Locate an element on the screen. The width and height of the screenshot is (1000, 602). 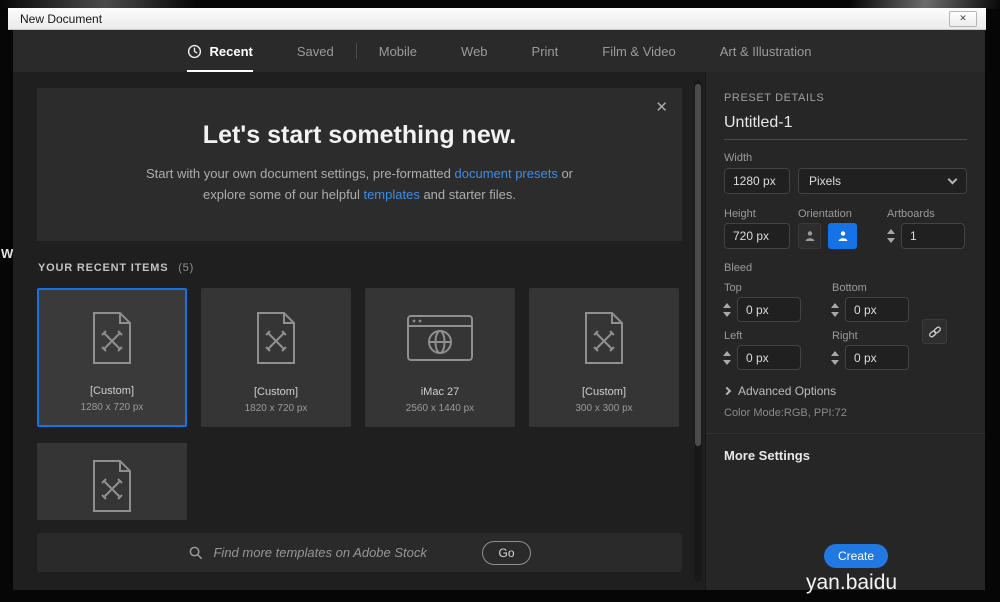
link-templates: templates is located at coordinates (391, 194).